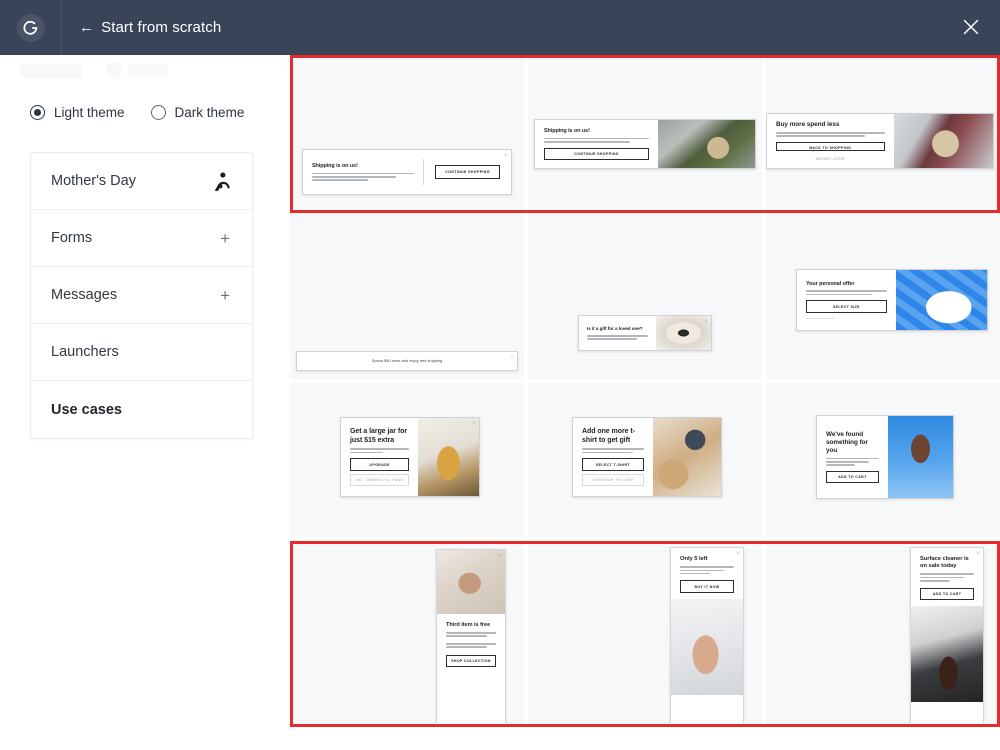  Describe the element at coordinates (37, 112) in the screenshot. I see `radio-light-theme` at that location.